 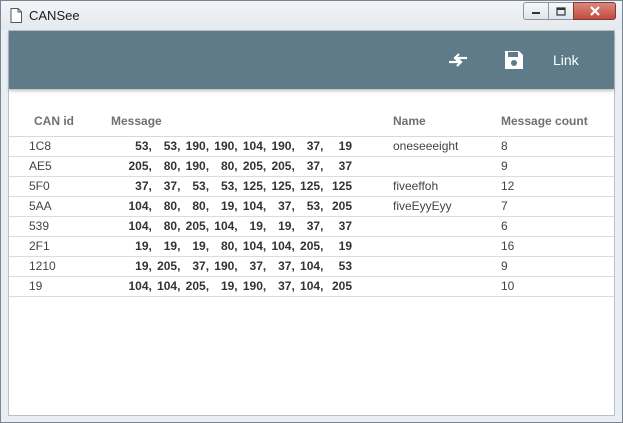 I want to click on table-row: AE5 205, 80, 190, 80, 205, 205, 37, 37 9, so click(x=311, y=166).